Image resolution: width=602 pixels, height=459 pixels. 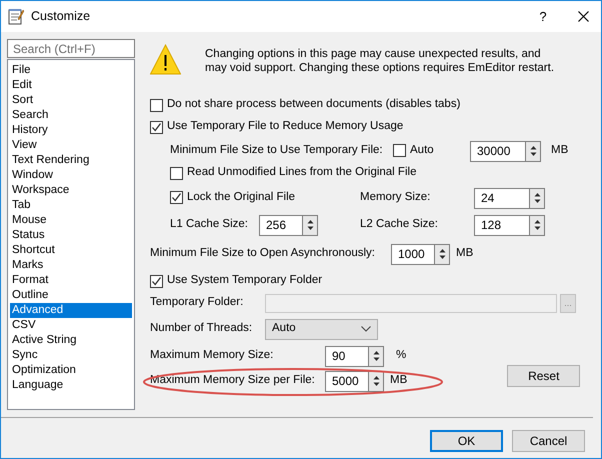 What do you see at coordinates (501, 198) in the screenshot?
I see `number-field: 24` at bounding box center [501, 198].